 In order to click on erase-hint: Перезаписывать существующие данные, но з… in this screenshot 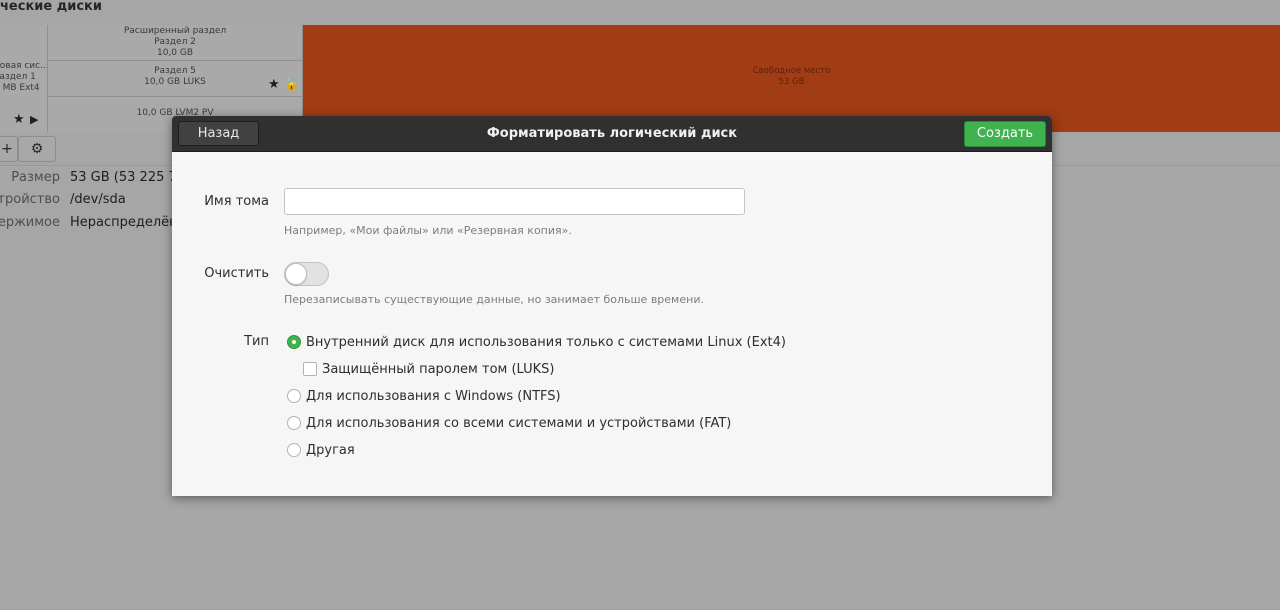, I will do `click(494, 299)`.